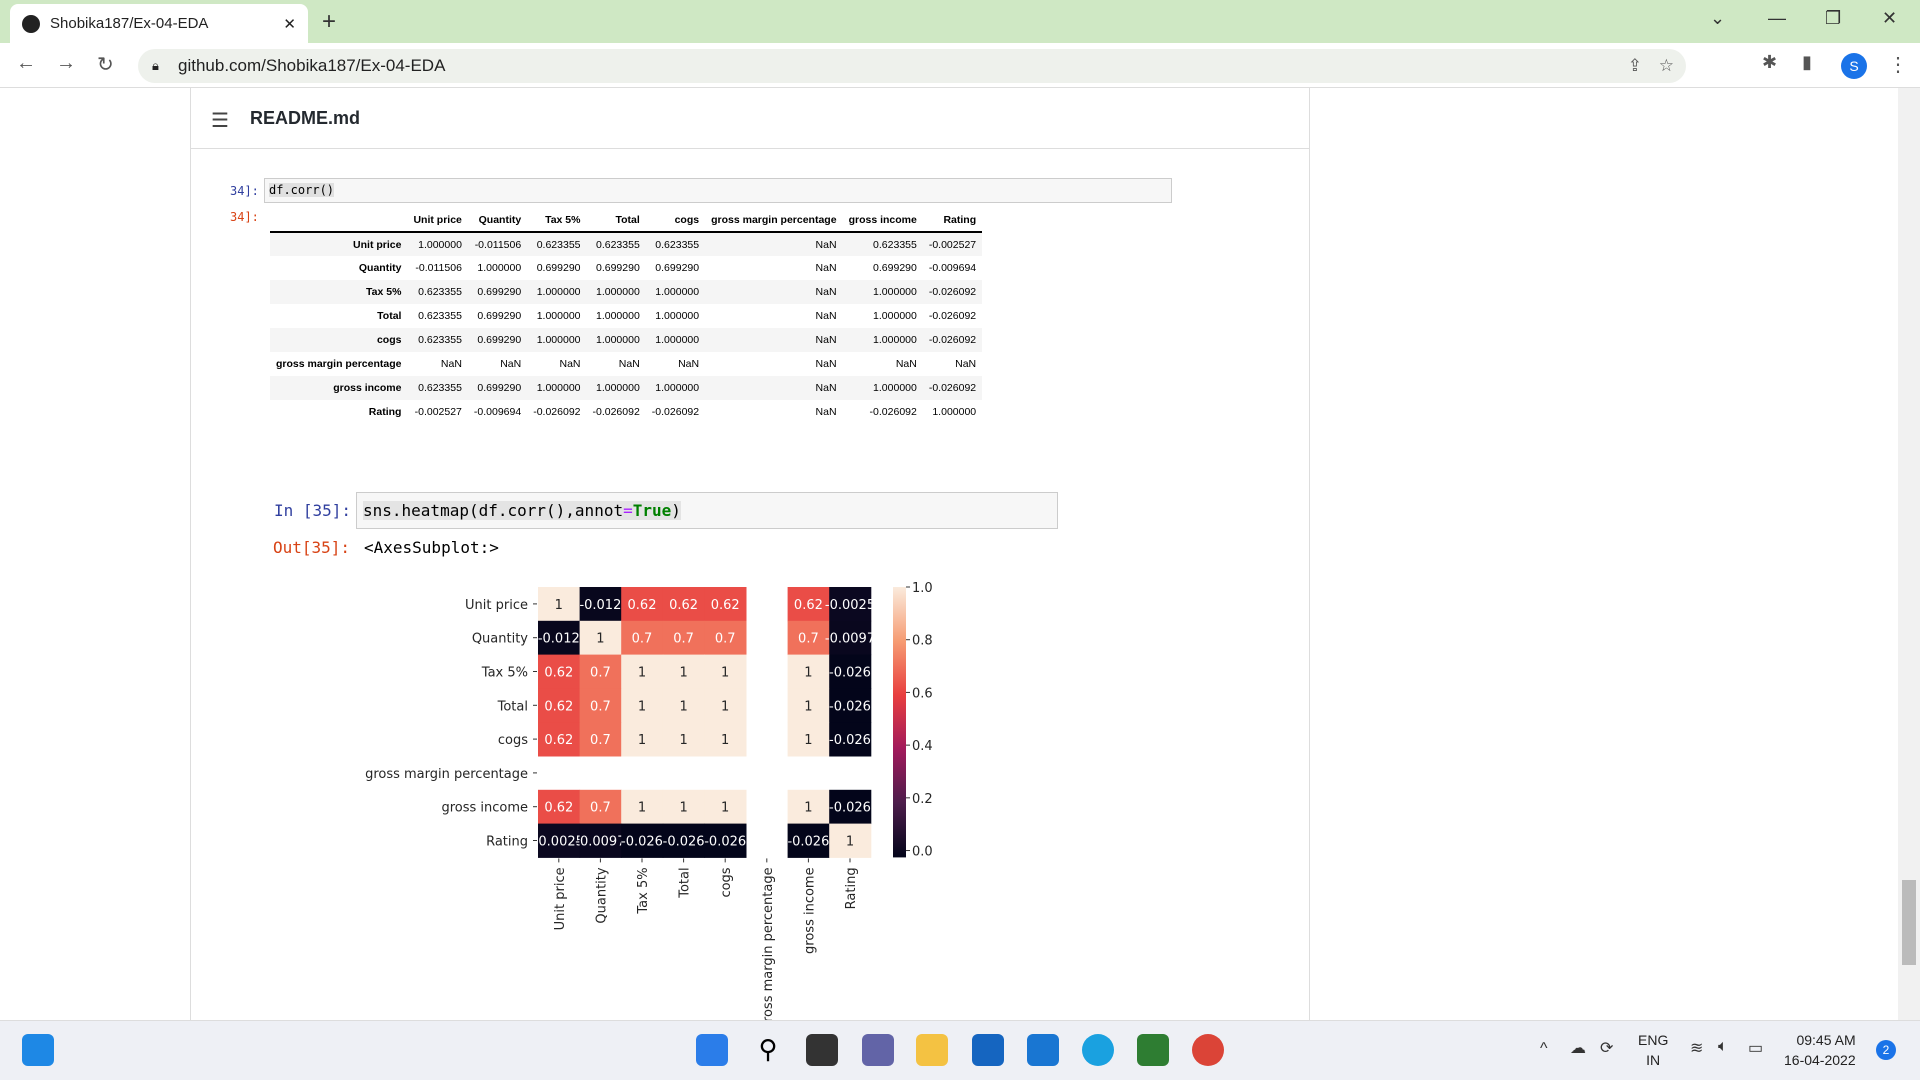  I want to click on edge-icon, so click(1098, 1050).